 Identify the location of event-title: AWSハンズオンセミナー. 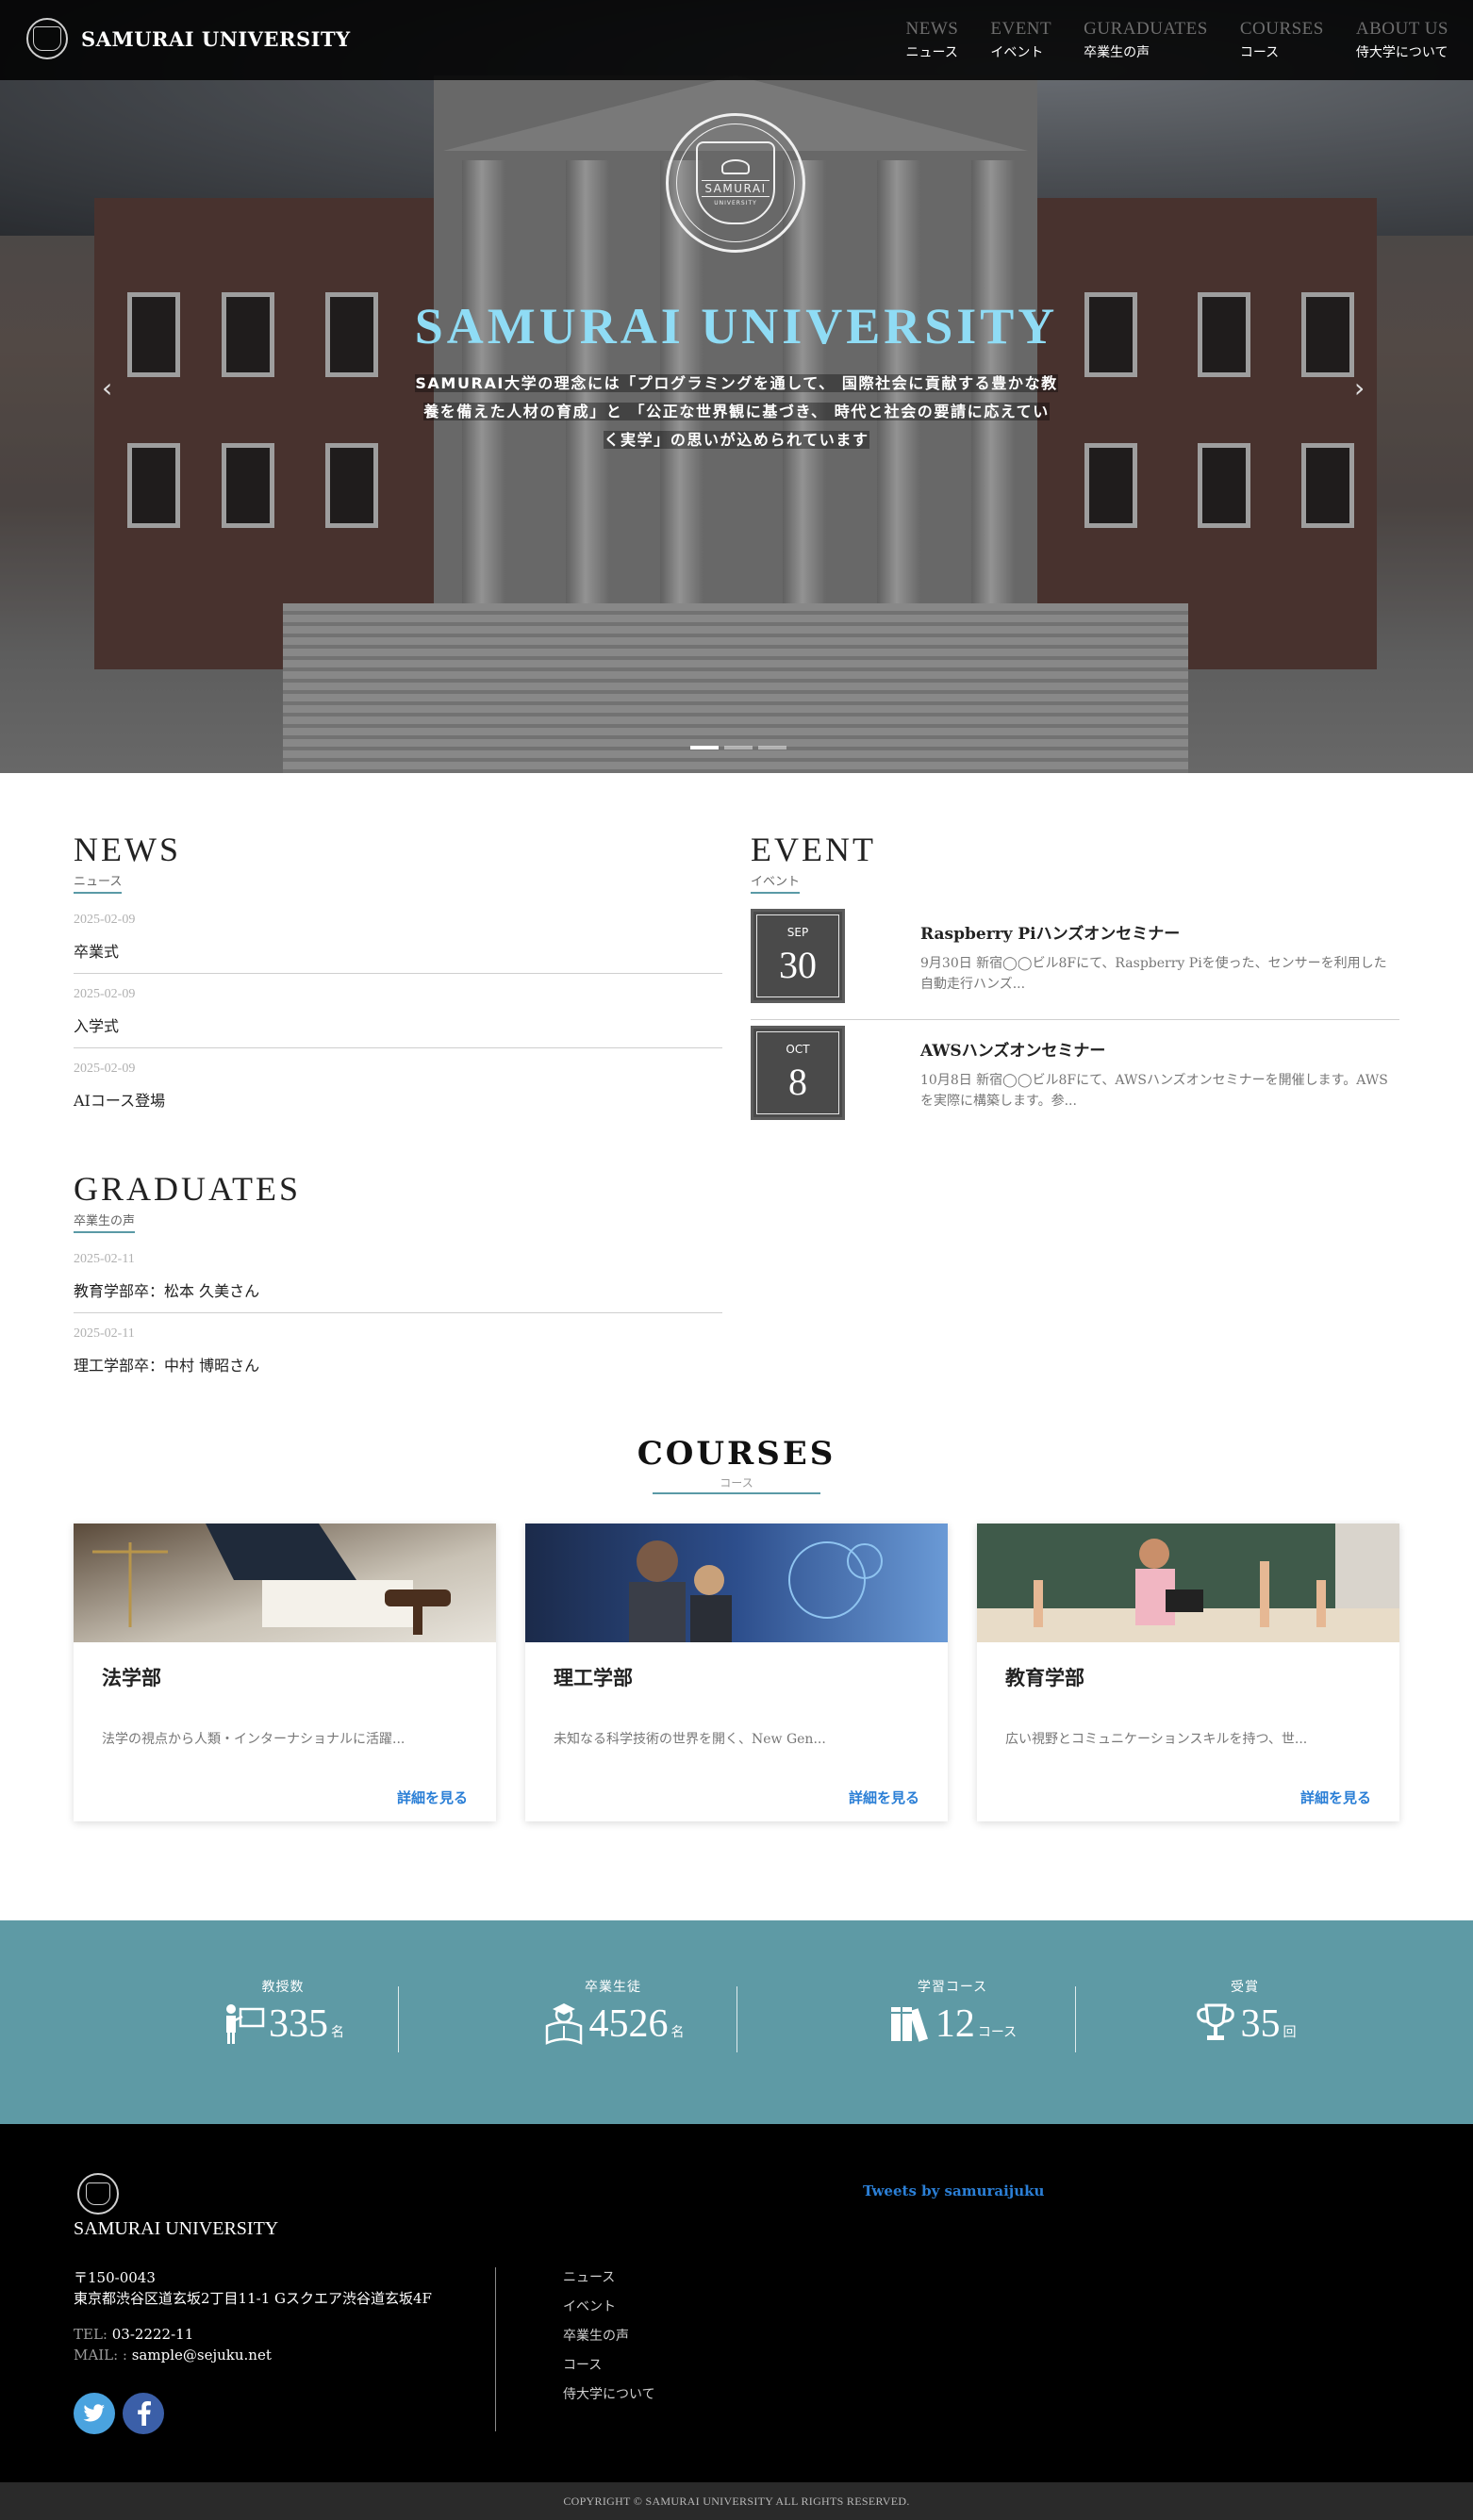
(1013, 1051).